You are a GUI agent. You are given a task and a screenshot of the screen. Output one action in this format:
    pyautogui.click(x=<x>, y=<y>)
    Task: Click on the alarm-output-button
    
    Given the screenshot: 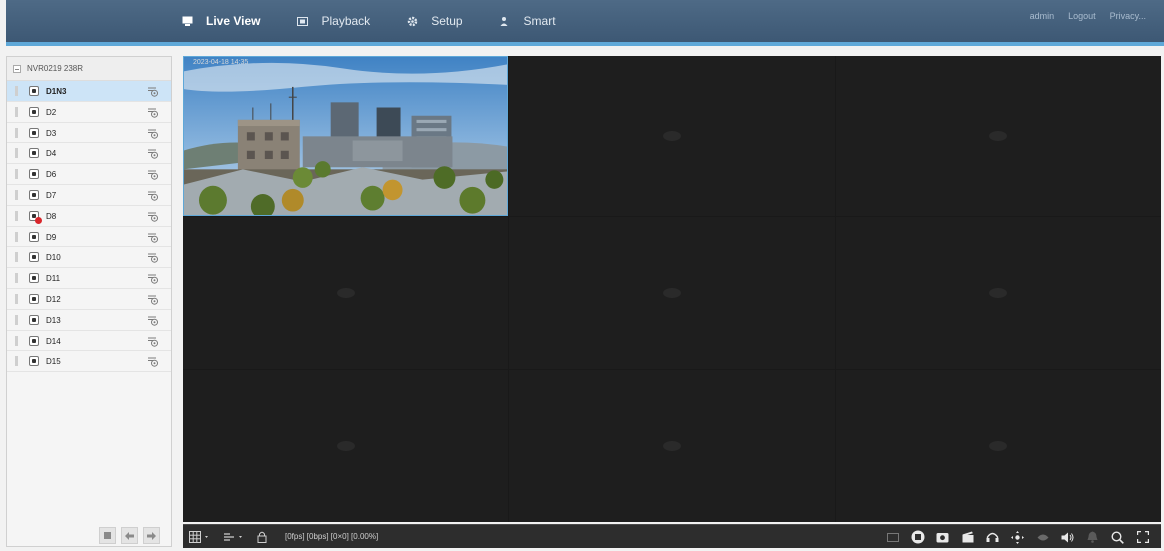 What is the action you would take?
    pyautogui.click(x=1092, y=537)
    